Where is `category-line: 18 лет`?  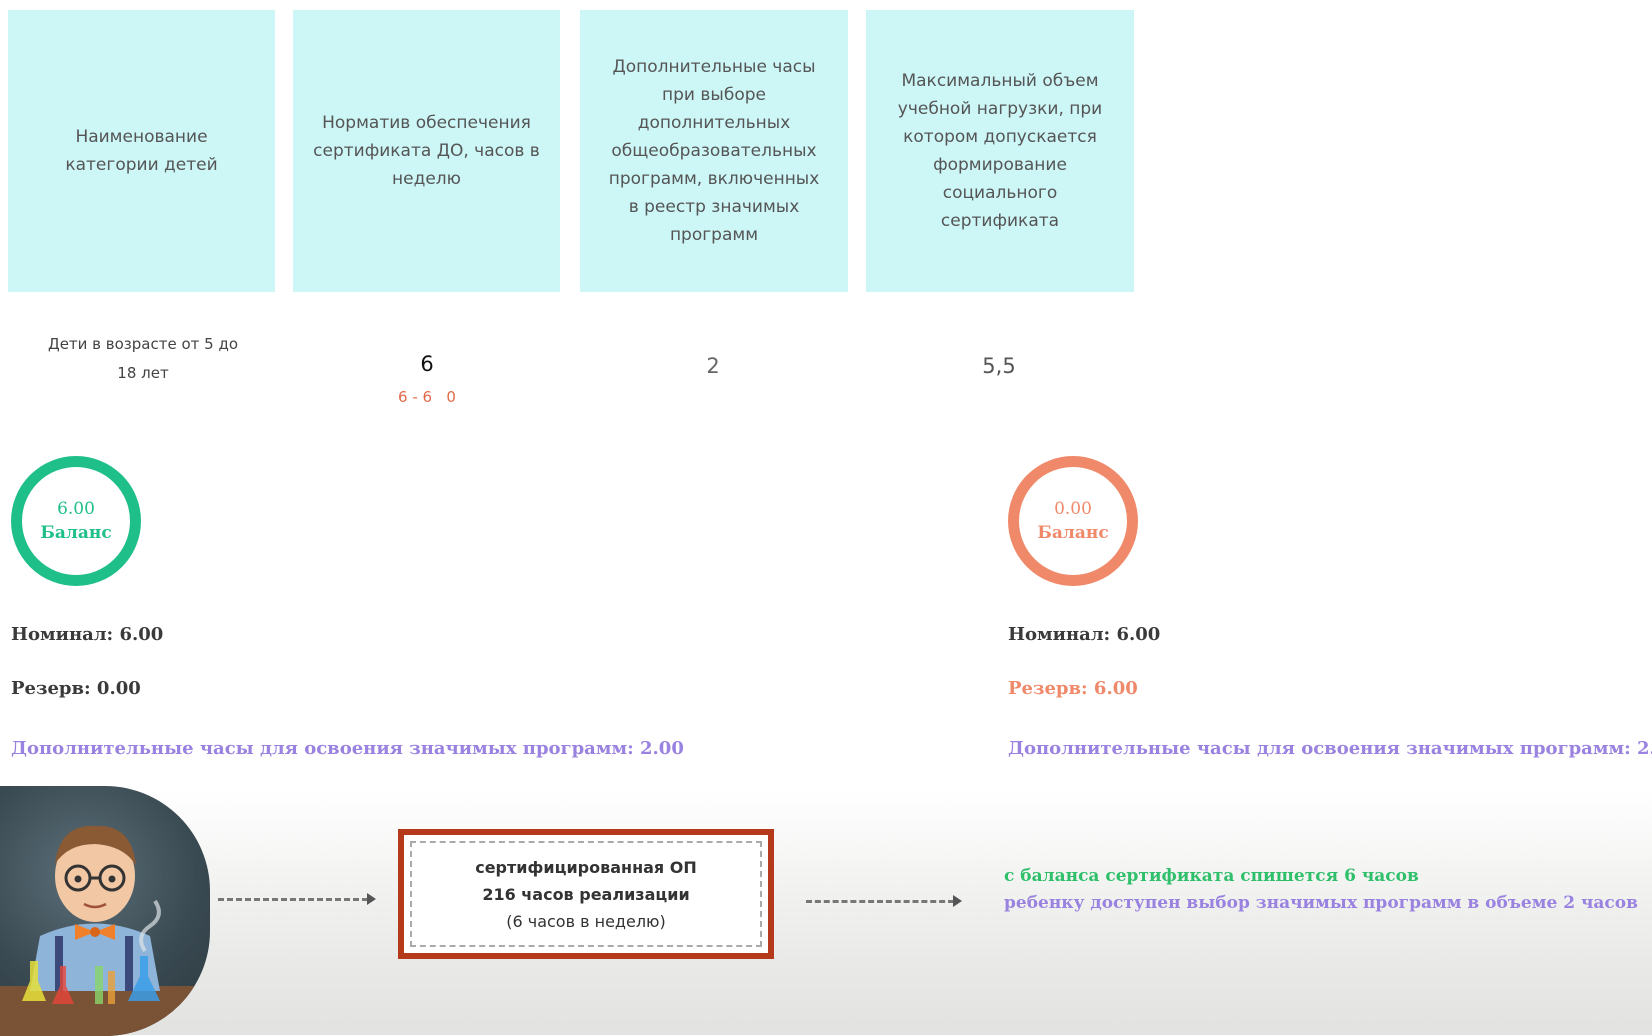
category-line: 18 лет is located at coordinates (143, 373).